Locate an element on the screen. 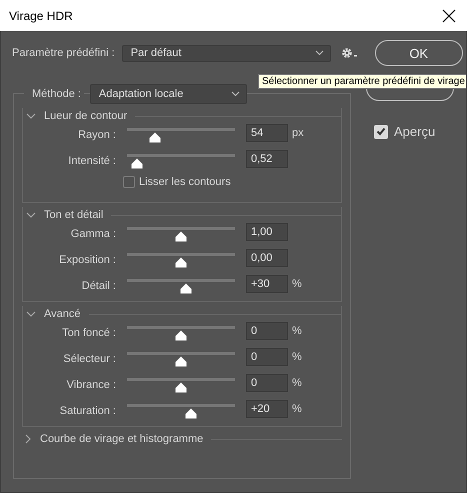 The height and width of the screenshot is (493, 467). tooltip: Sélectionner un paramètre prédéfini de virage is located at coordinates (362, 81).